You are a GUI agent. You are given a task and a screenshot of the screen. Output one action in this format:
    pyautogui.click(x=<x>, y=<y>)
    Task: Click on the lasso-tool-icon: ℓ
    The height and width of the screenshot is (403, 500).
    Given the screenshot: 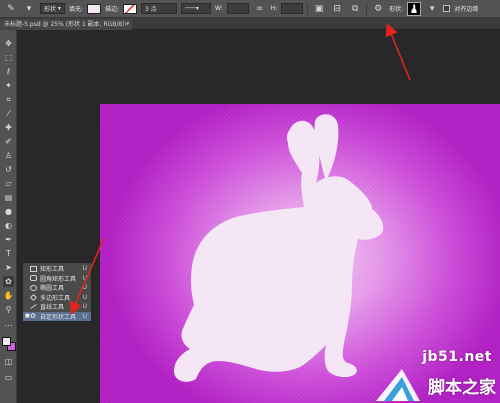 What is the action you would take?
    pyautogui.click(x=8, y=71)
    